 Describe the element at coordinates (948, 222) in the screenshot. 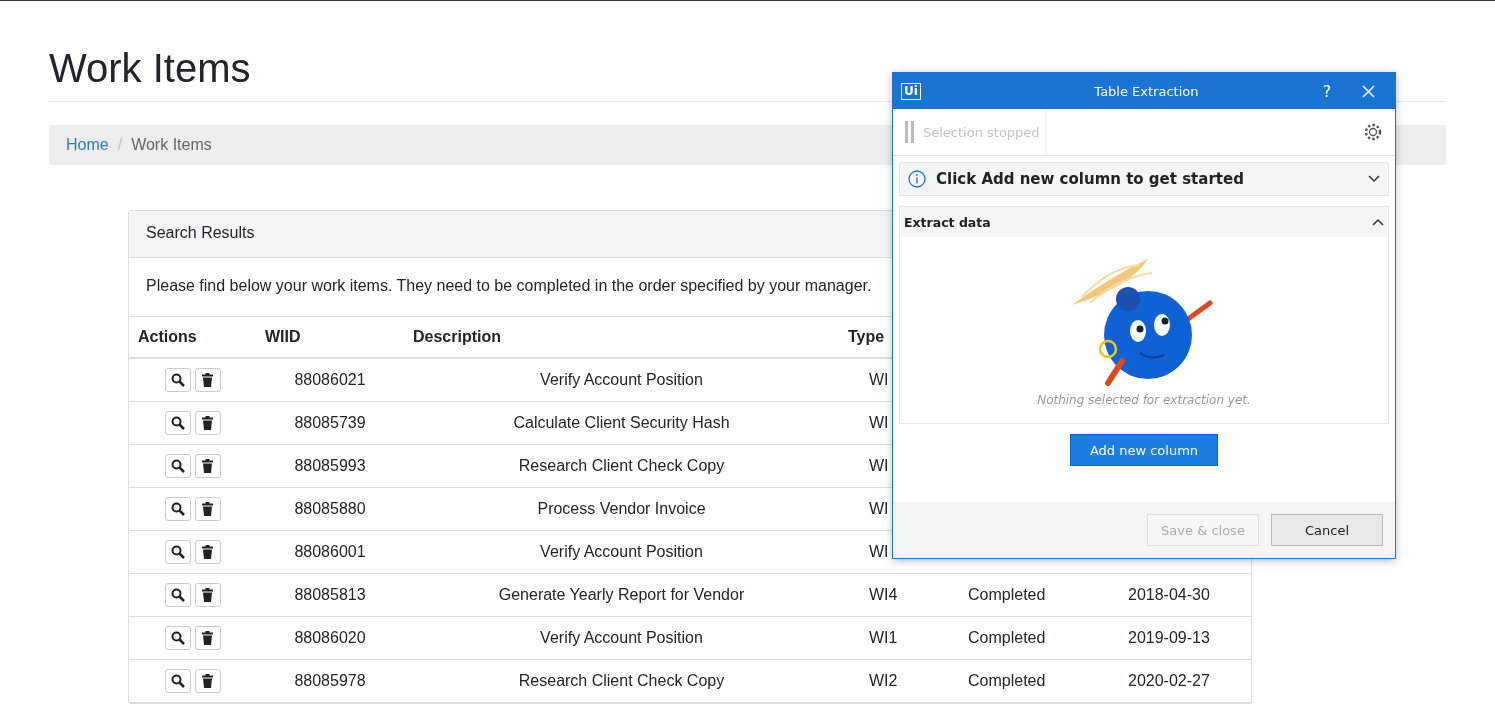

I see `section-title: Extract data` at that location.